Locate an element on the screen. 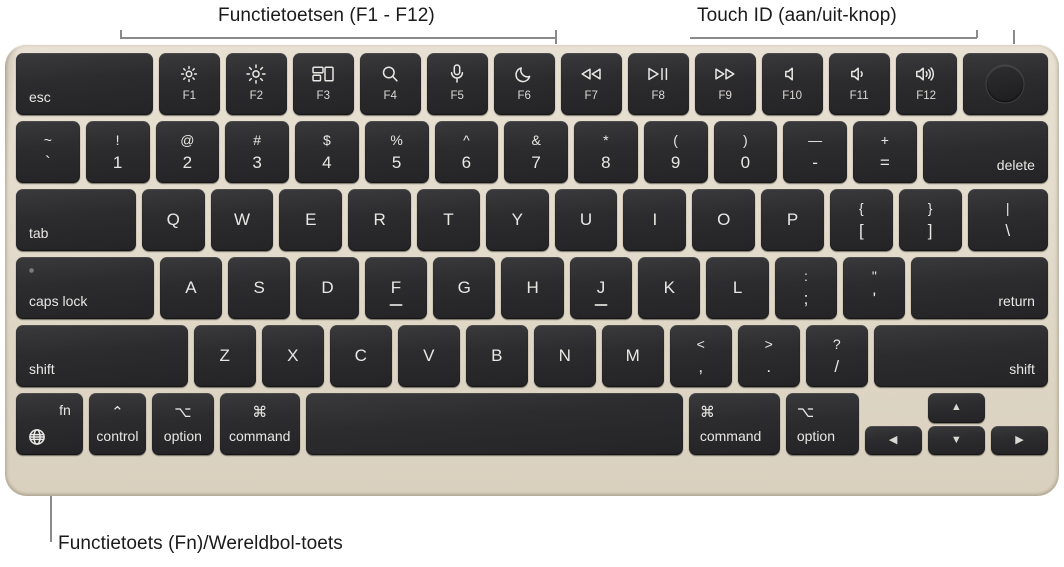  key-label: option is located at coordinates (816, 436).